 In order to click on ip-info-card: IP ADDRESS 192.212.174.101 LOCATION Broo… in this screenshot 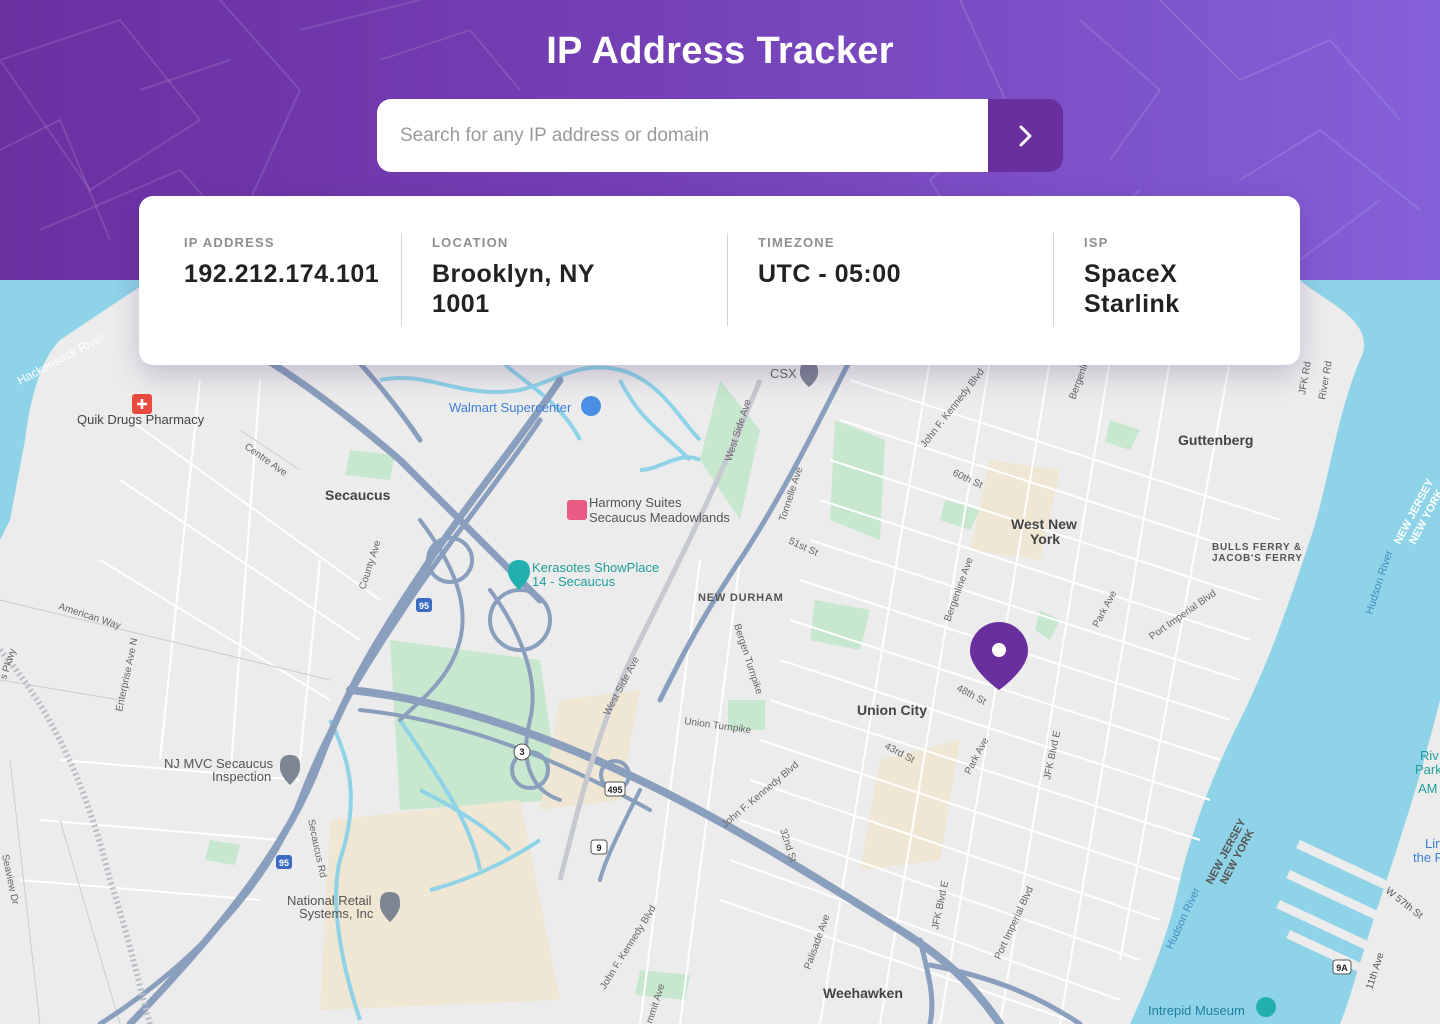, I will do `click(719, 280)`.